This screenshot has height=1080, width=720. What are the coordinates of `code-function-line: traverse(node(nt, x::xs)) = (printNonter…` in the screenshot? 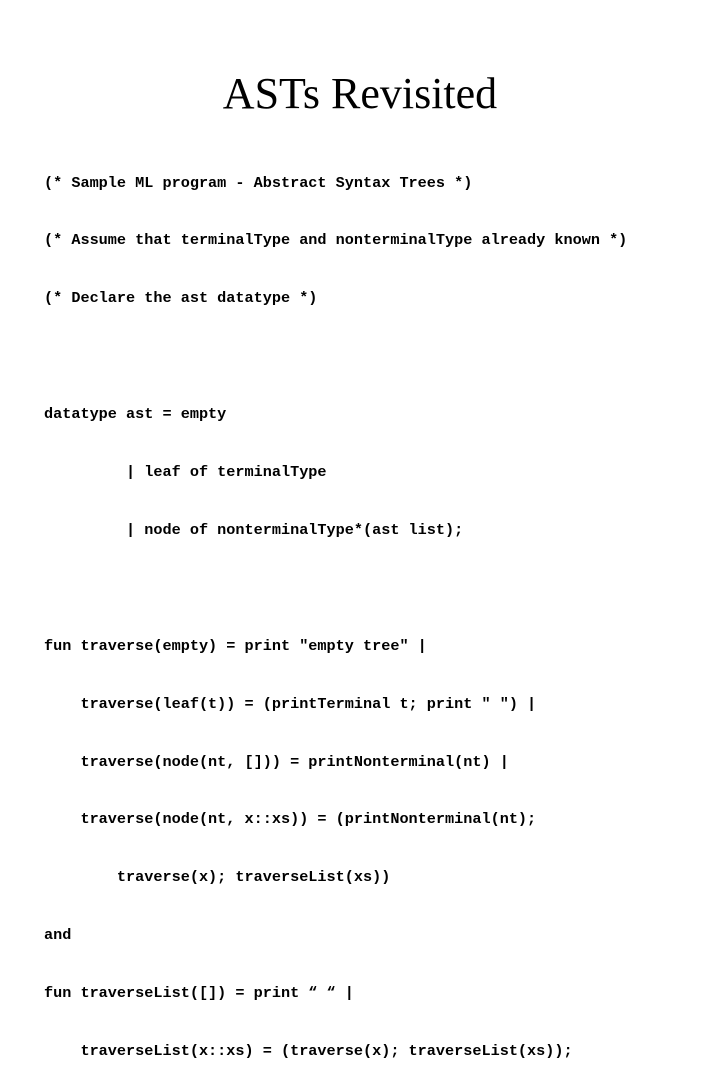 It's located at (290, 819).